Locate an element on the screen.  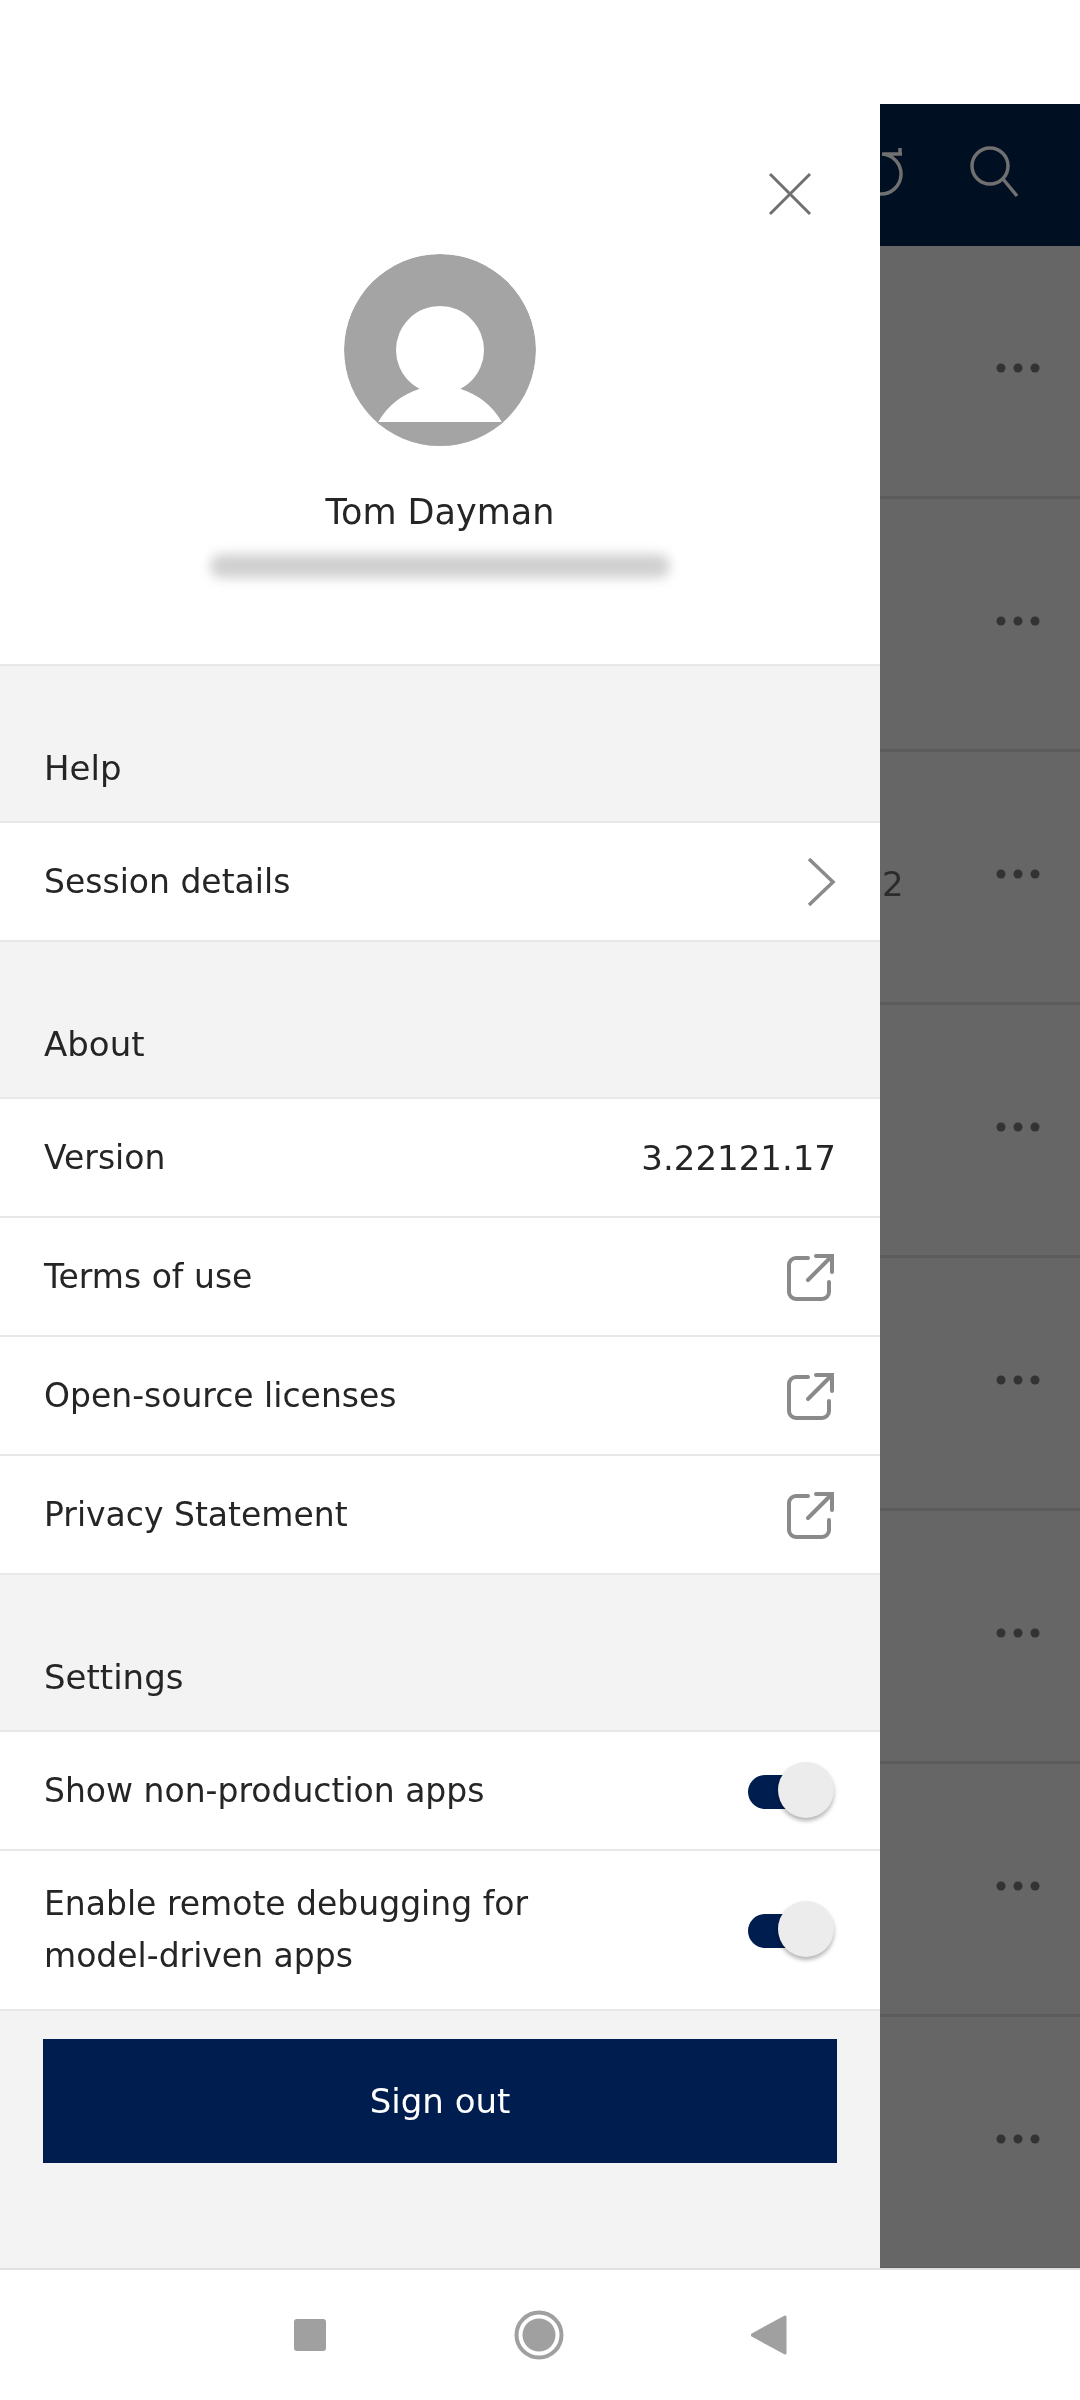
close-icon is located at coordinates (790, 194).